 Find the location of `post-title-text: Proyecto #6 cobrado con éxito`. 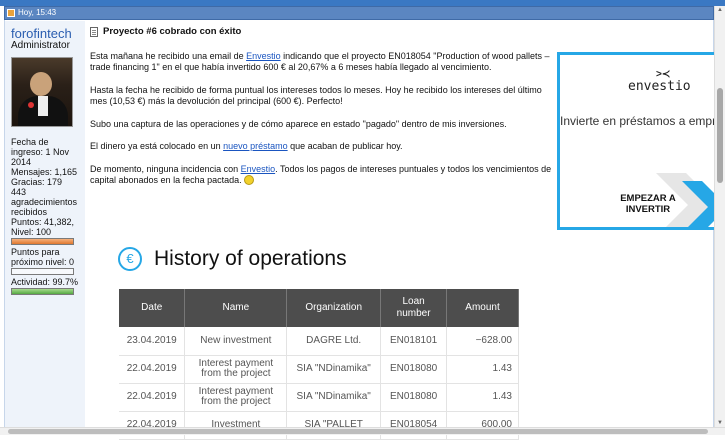

post-title-text: Proyecto #6 cobrado con éxito is located at coordinates (172, 31).